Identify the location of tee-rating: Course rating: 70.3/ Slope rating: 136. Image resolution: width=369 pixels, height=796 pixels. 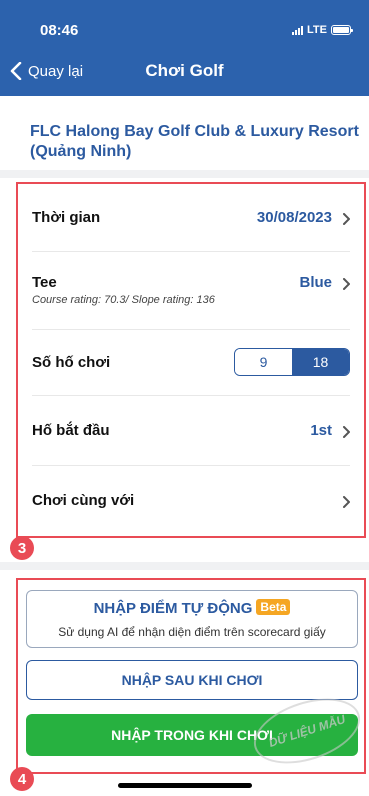
(123, 300).